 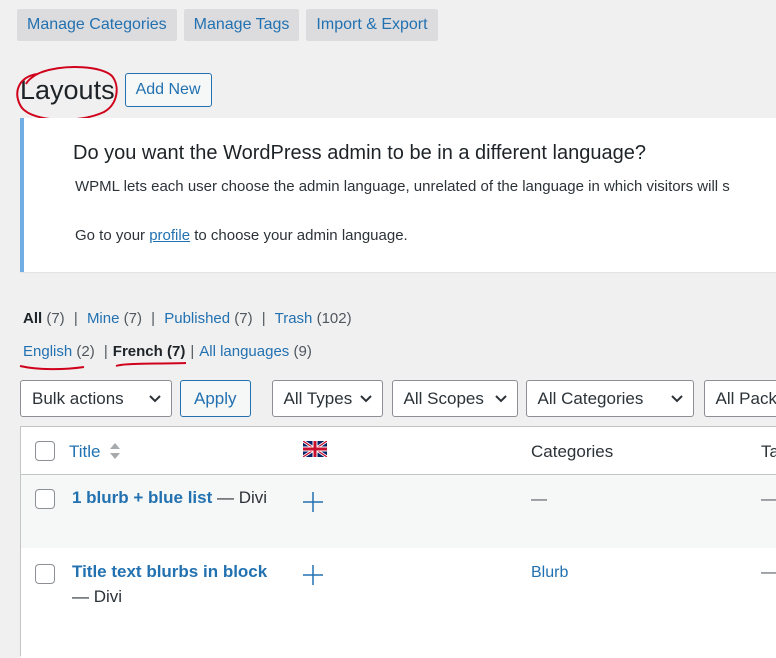 I want to click on profile-link: profile, so click(x=169, y=235).